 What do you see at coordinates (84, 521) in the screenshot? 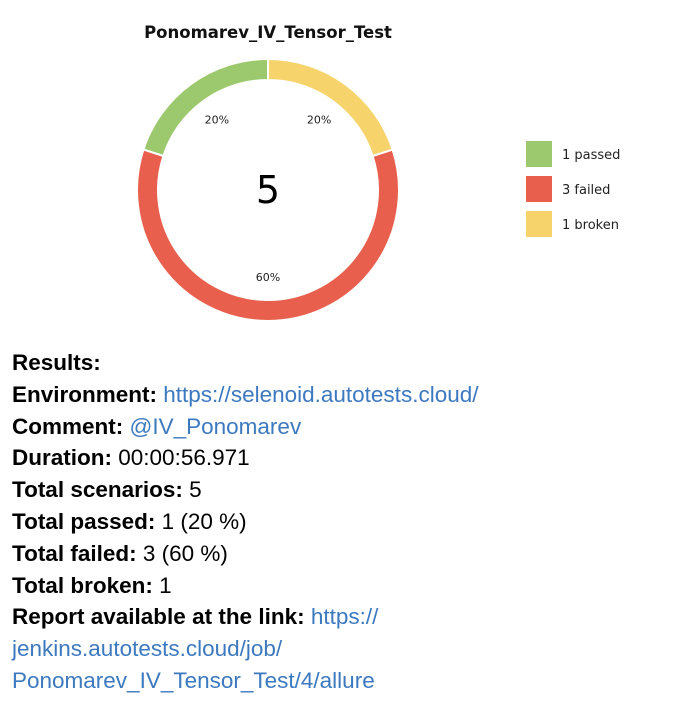
I see `total-passed-label: Total passed:` at bounding box center [84, 521].